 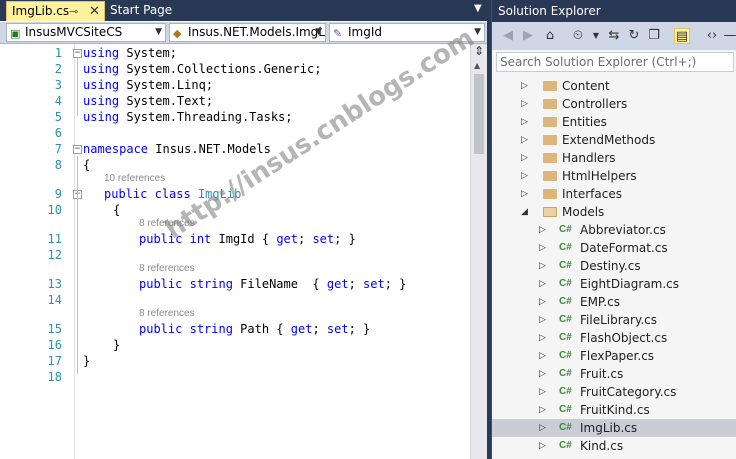 I want to click on tree-file: ▷ C# Abbreviator.cs, so click(x=614, y=230).